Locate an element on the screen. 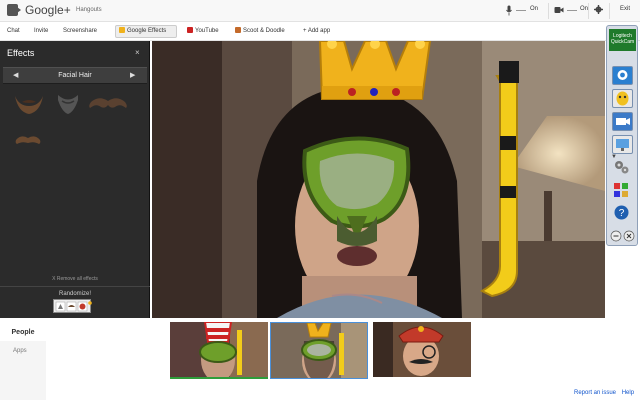 The image size is (640, 400). exit-button: Exit is located at coordinates (625, 9).